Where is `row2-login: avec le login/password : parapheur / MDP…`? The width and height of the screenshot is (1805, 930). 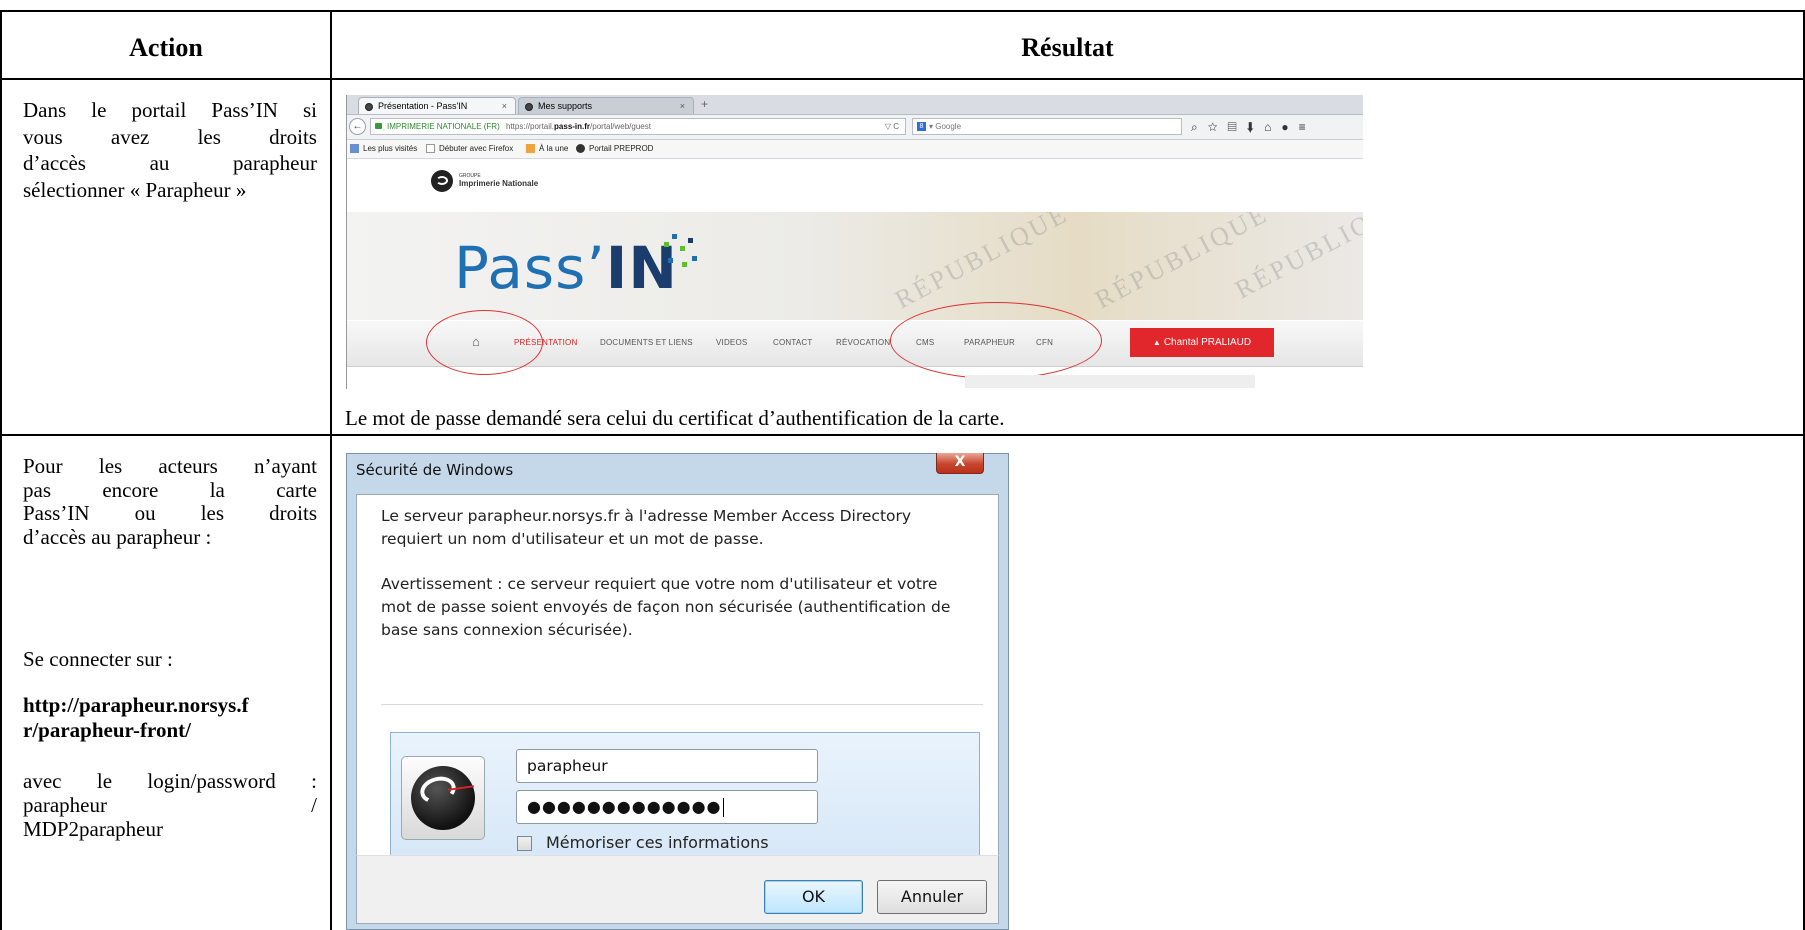
row2-login: avec le login/password : parapheur / MDP… is located at coordinates (170, 805).